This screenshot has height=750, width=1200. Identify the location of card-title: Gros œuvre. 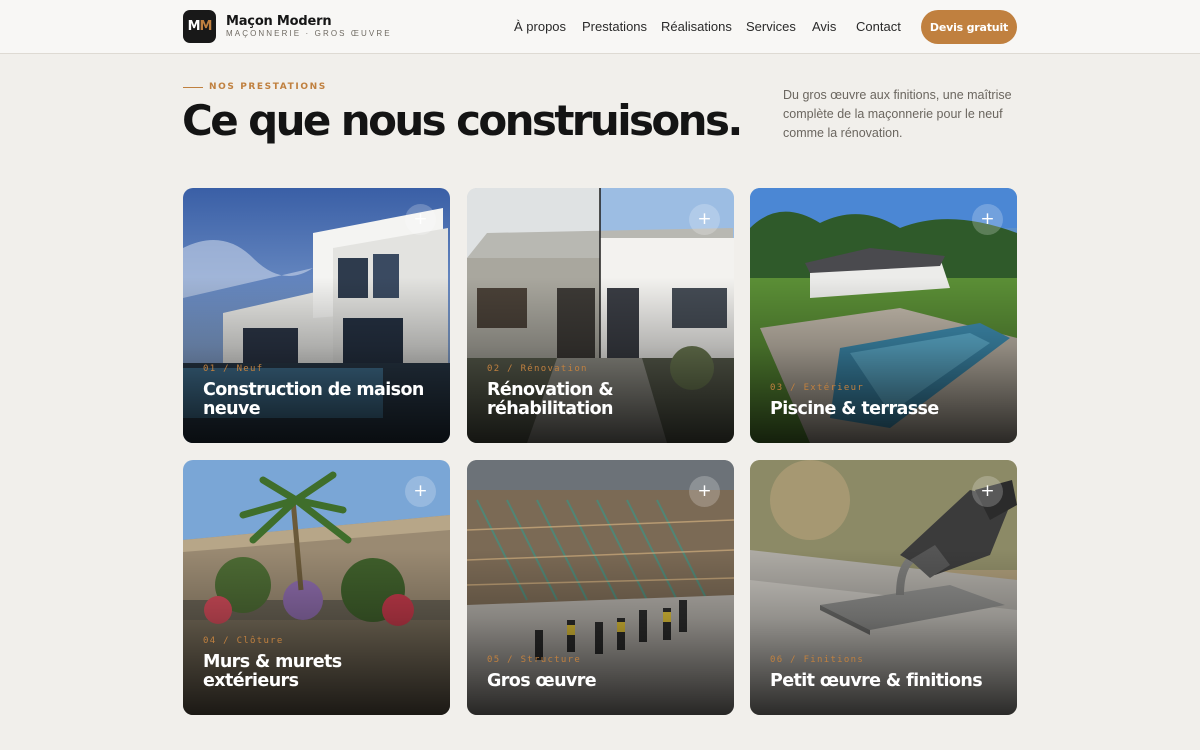
(542, 681).